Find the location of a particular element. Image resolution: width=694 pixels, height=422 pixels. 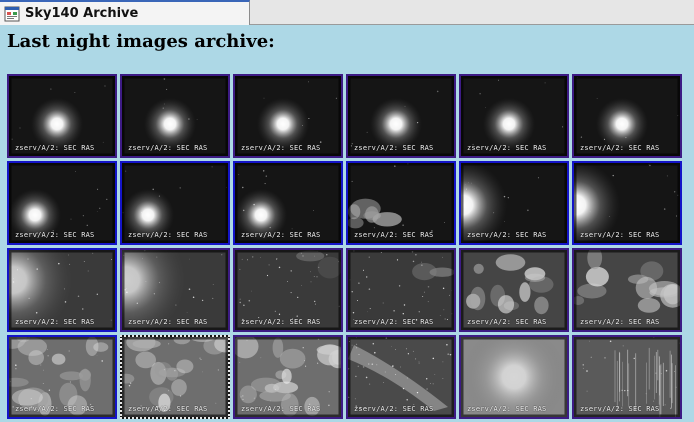

tab-title: Sky140 Archive is located at coordinates (82, 13).